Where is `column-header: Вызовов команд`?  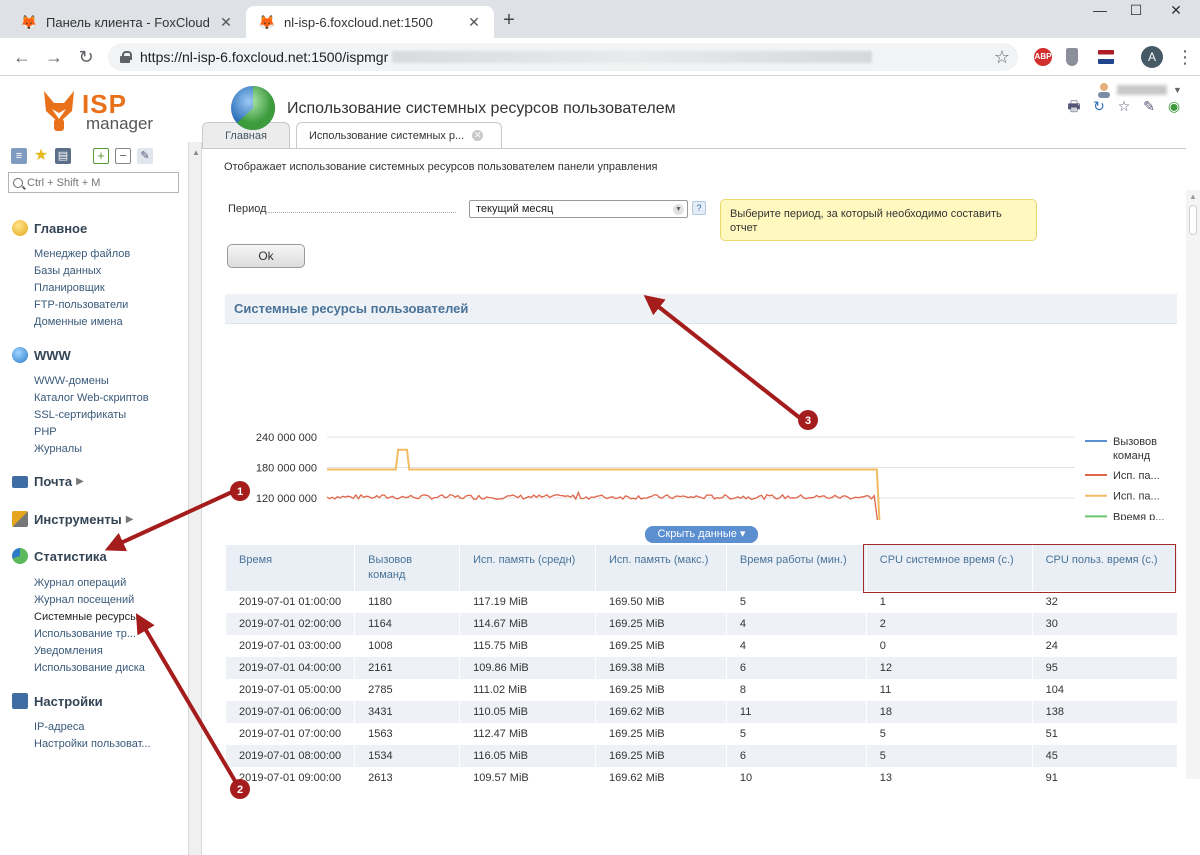 column-header: Вызовов команд is located at coordinates (407, 568).